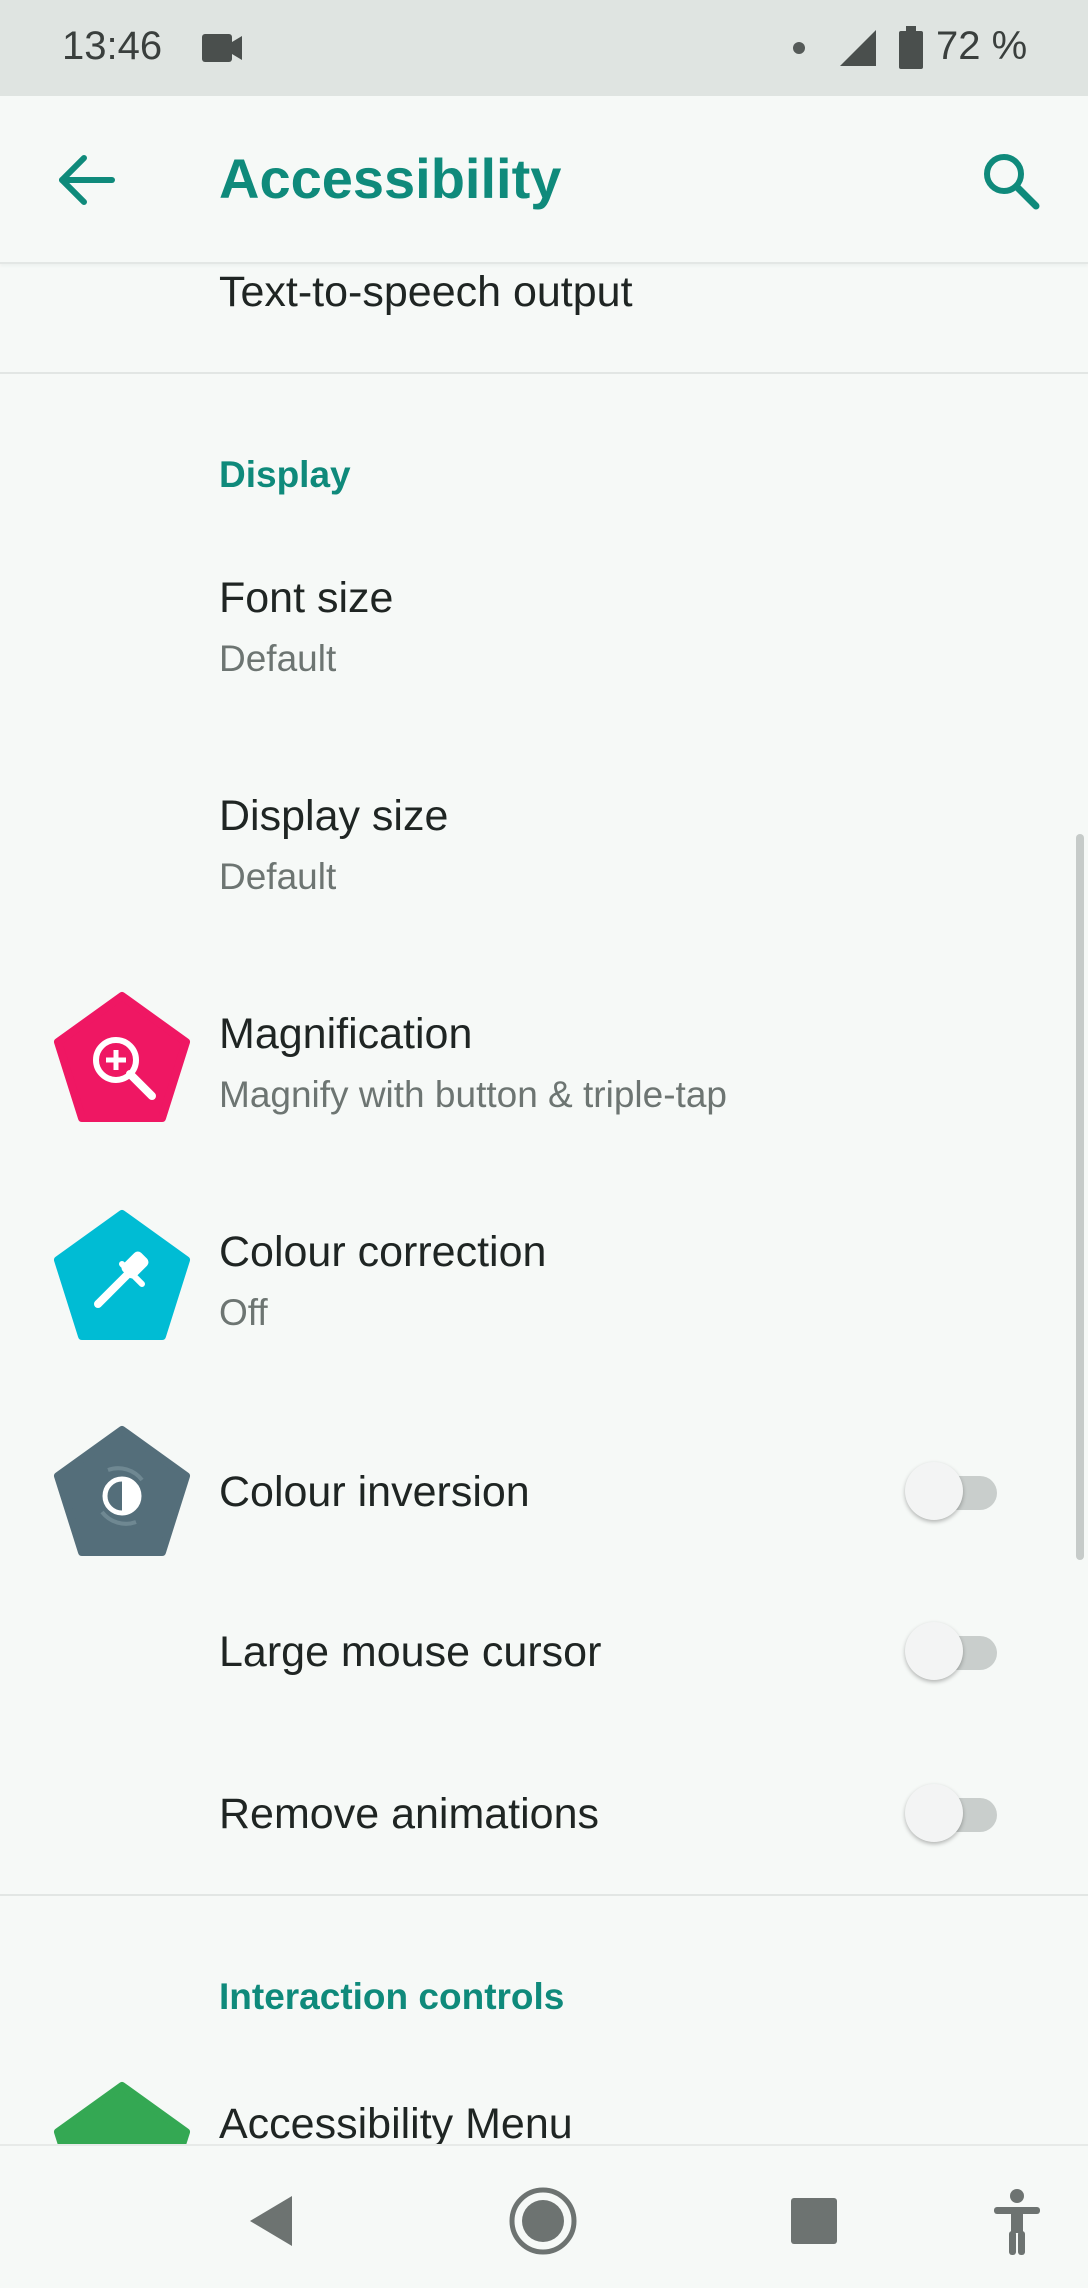 The image size is (1088, 2288). I want to click on magnification-icon, so click(122, 1057).